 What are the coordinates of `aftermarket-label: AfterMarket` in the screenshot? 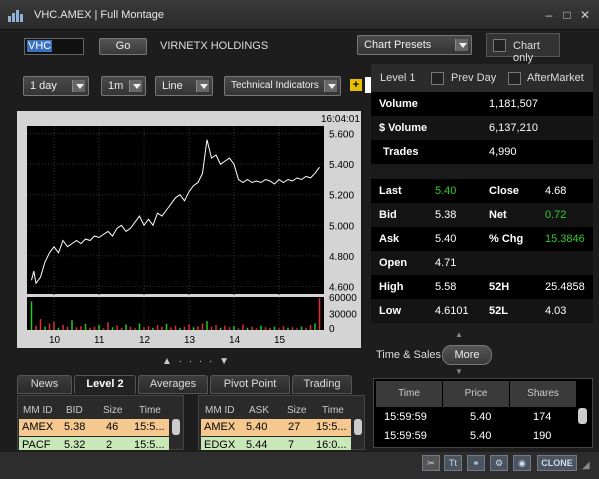 It's located at (555, 78).